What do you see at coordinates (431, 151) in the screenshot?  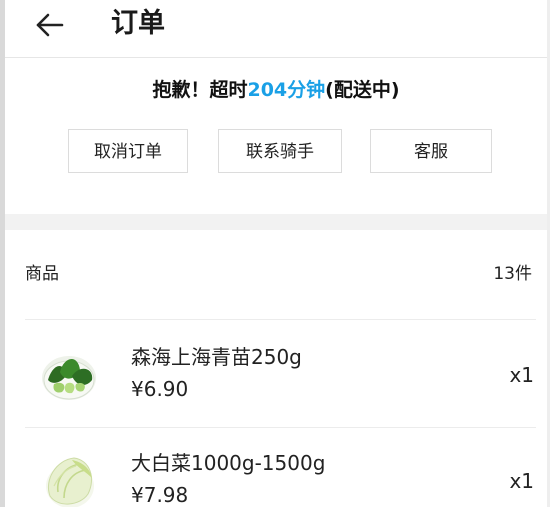 I see `customer-service-button: 客服` at bounding box center [431, 151].